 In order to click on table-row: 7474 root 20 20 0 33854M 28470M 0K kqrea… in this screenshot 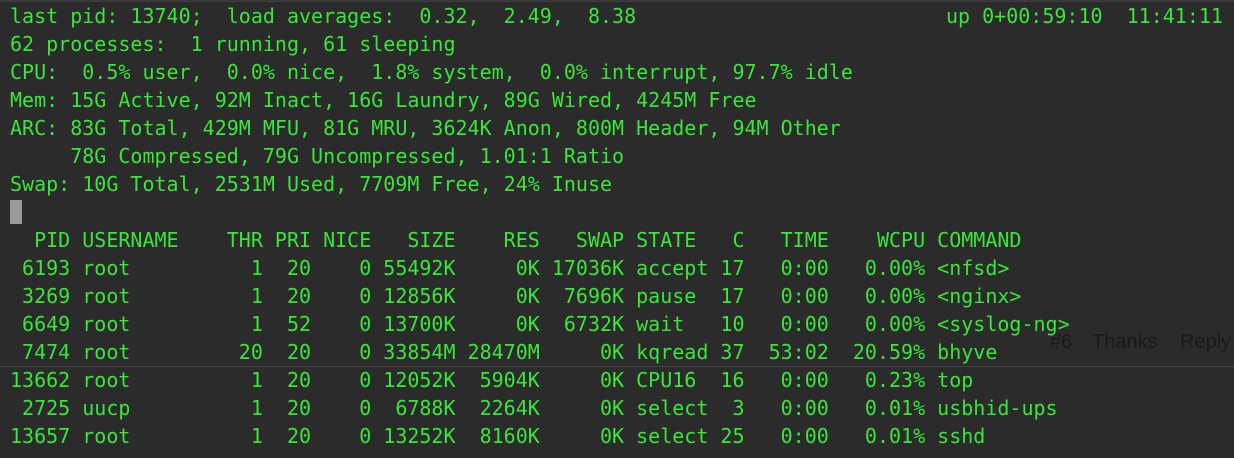, I will do `click(504, 352)`.